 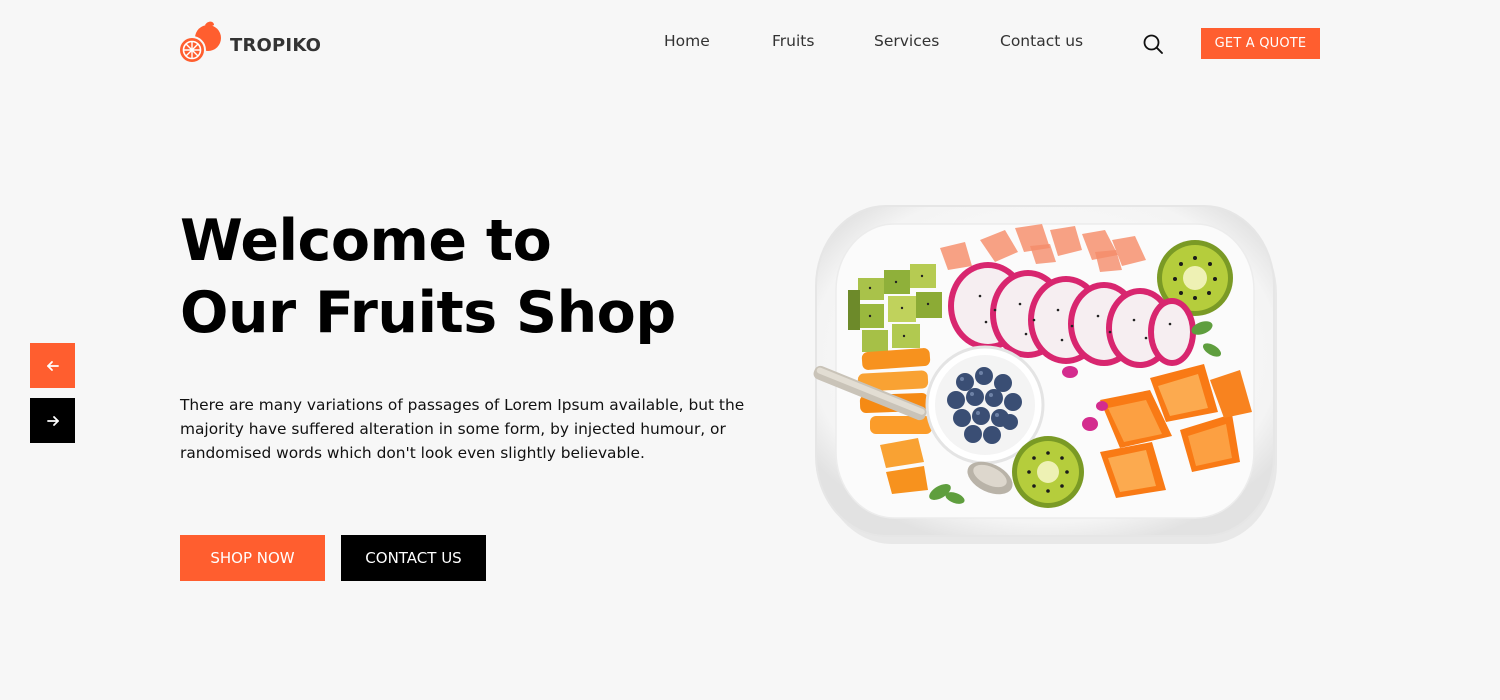 I want to click on slider-next-button, so click(x=52, y=420).